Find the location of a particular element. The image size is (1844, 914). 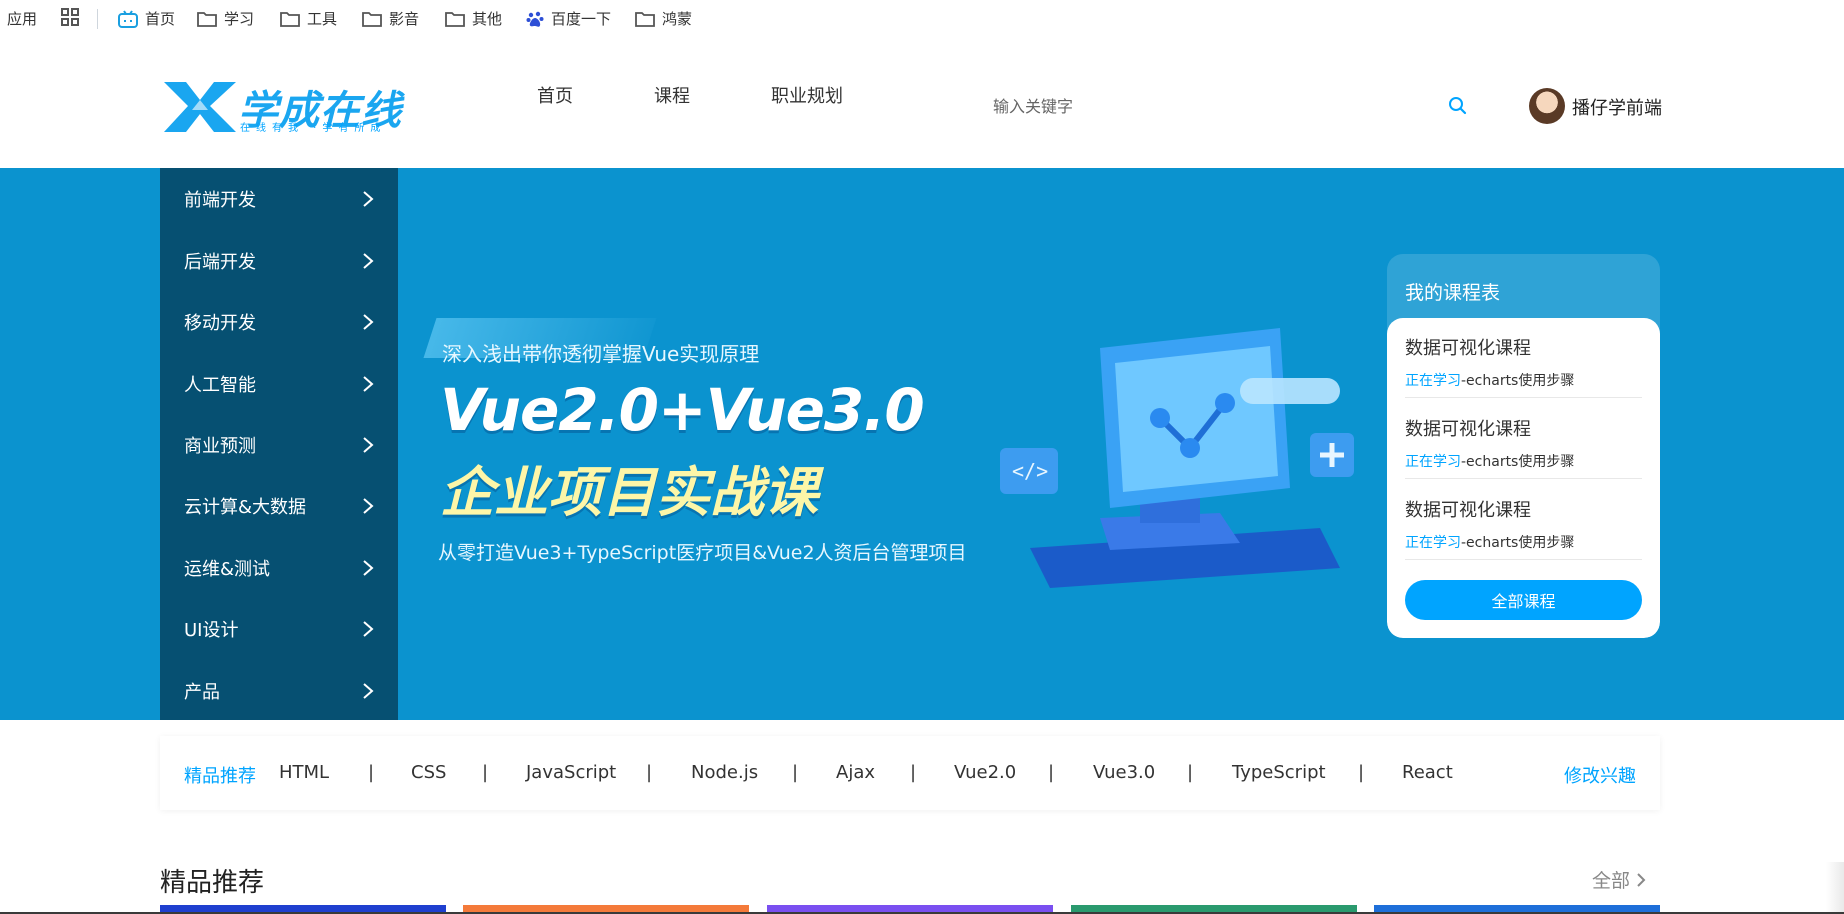

section-view-all-link: 全部 is located at coordinates (1619, 879).